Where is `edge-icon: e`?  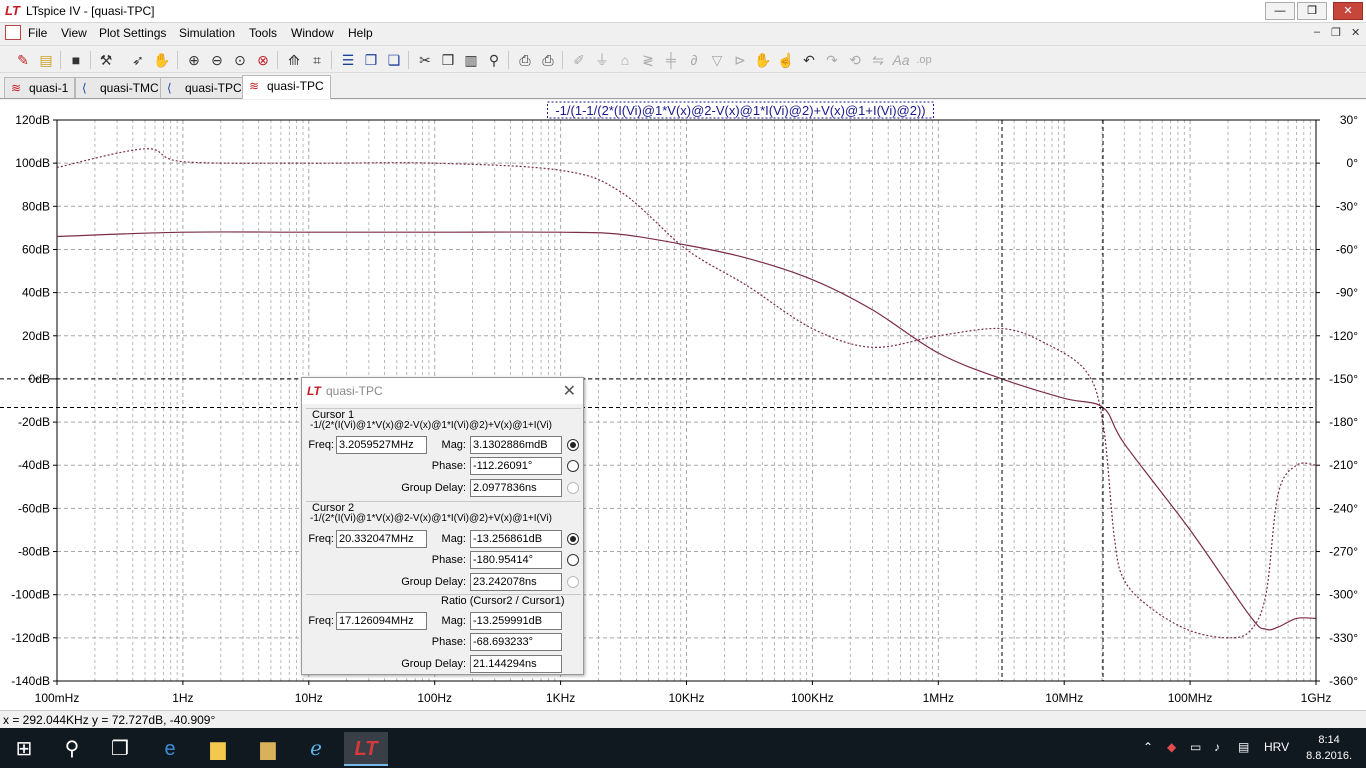
edge-icon: e is located at coordinates (170, 749).